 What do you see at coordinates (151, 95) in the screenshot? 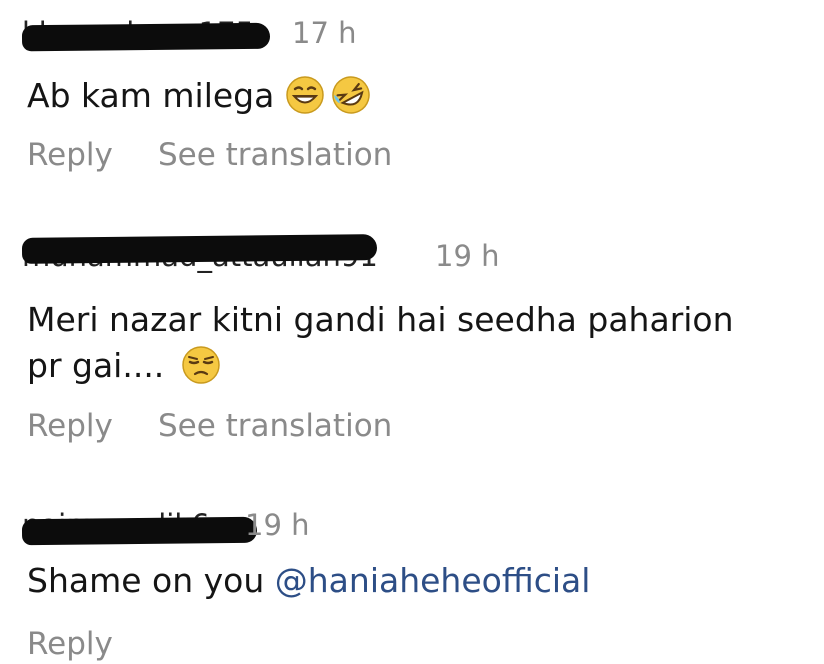
I see `comment-text-body: Ab kam milega` at bounding box center [151, 95].